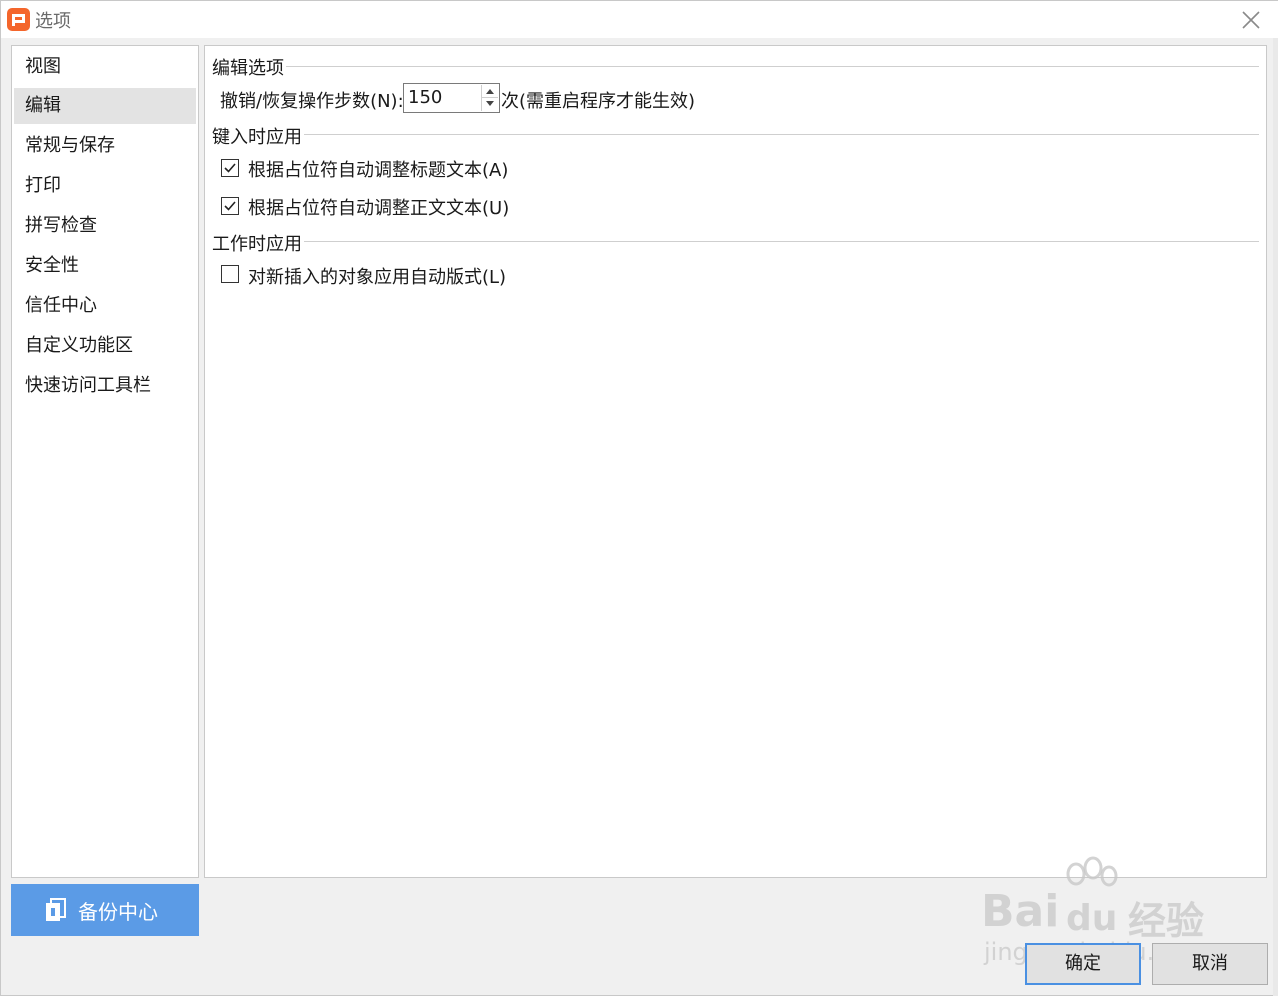 This screenshot has height=996, width=1278. Describe the element at coordinates (378, 169) in the screenshot. I see `autofit-title-label: 根据占位符自动调整标题文本(A)` at that location.